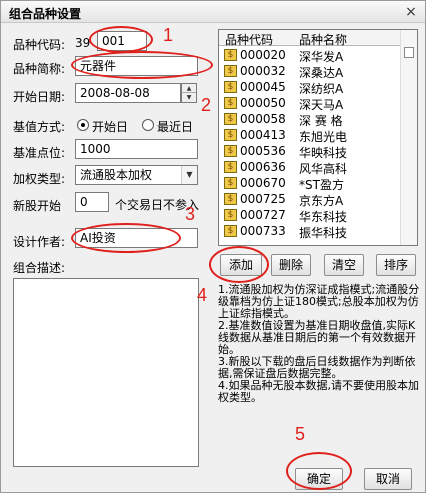  What do you see at coordinates (45, 14) in the screenshot?
I see `dialog-title: 组合品种设置` at bounding box center [45, 14].